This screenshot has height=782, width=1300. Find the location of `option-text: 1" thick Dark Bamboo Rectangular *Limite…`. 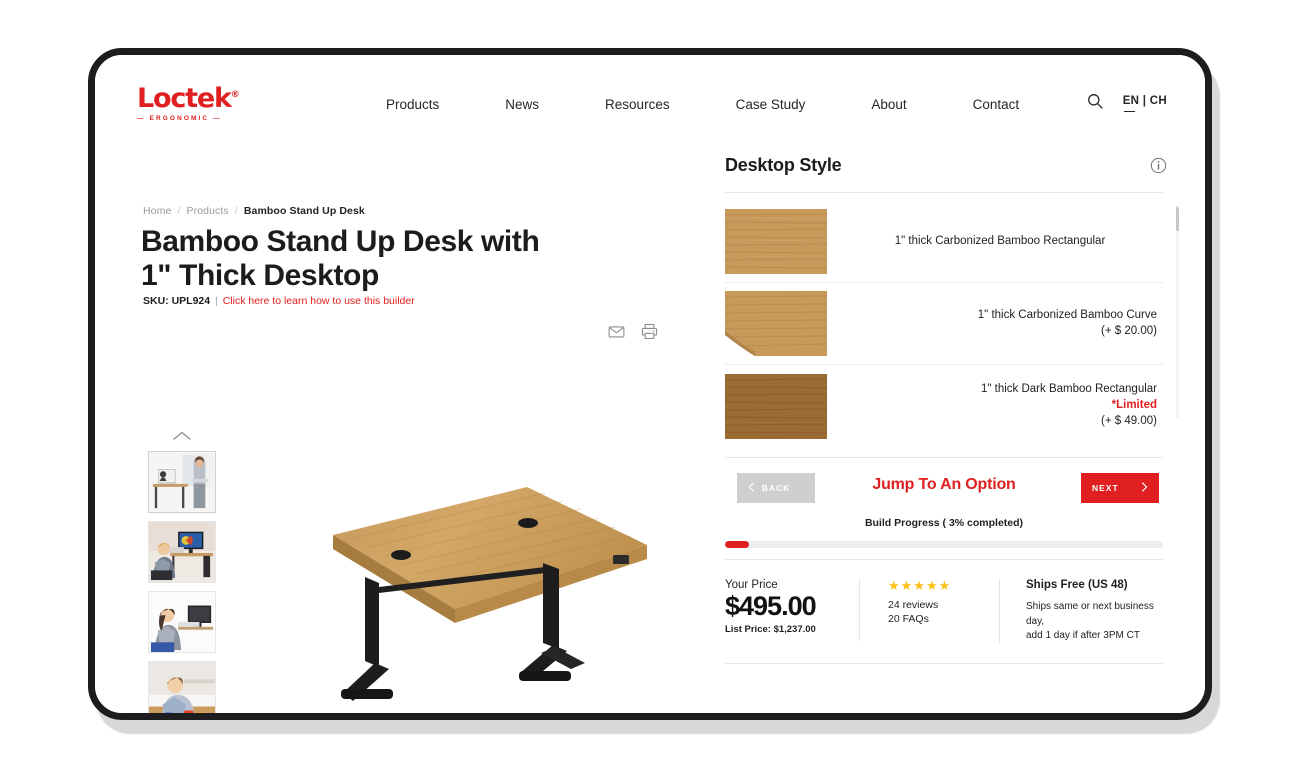

option-text: 1" thick Dark Bamboo Rectangular *Limite… is located at coordinates (1003, 406).